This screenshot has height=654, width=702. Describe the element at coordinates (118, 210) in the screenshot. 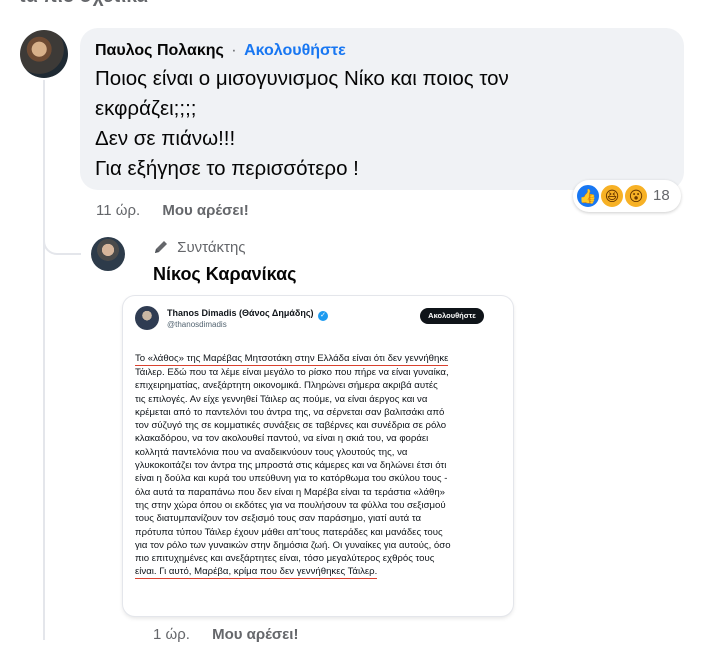

I see `comment-time: 11 ώρ.` at that location.